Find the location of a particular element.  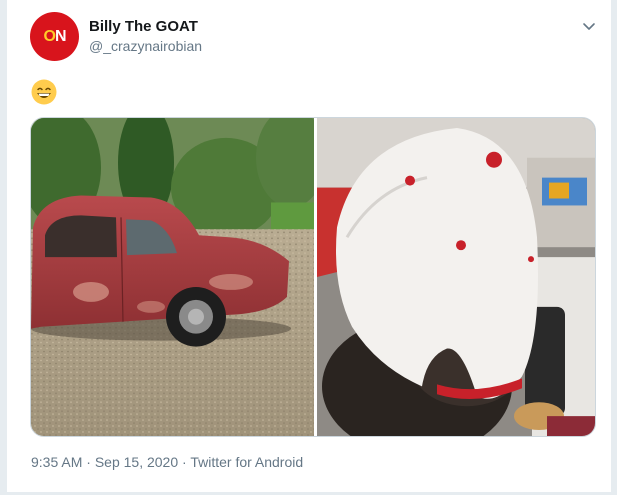

avatar: ON is located at coordinates (54, 36).